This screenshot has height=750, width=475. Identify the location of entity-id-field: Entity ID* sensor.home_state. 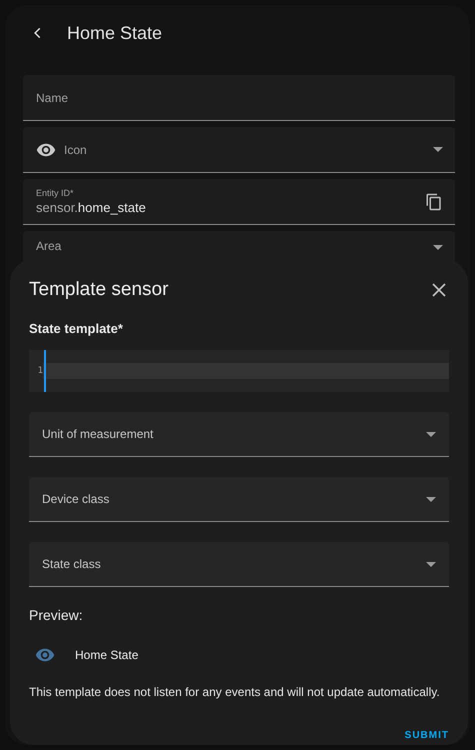
(239, 202).